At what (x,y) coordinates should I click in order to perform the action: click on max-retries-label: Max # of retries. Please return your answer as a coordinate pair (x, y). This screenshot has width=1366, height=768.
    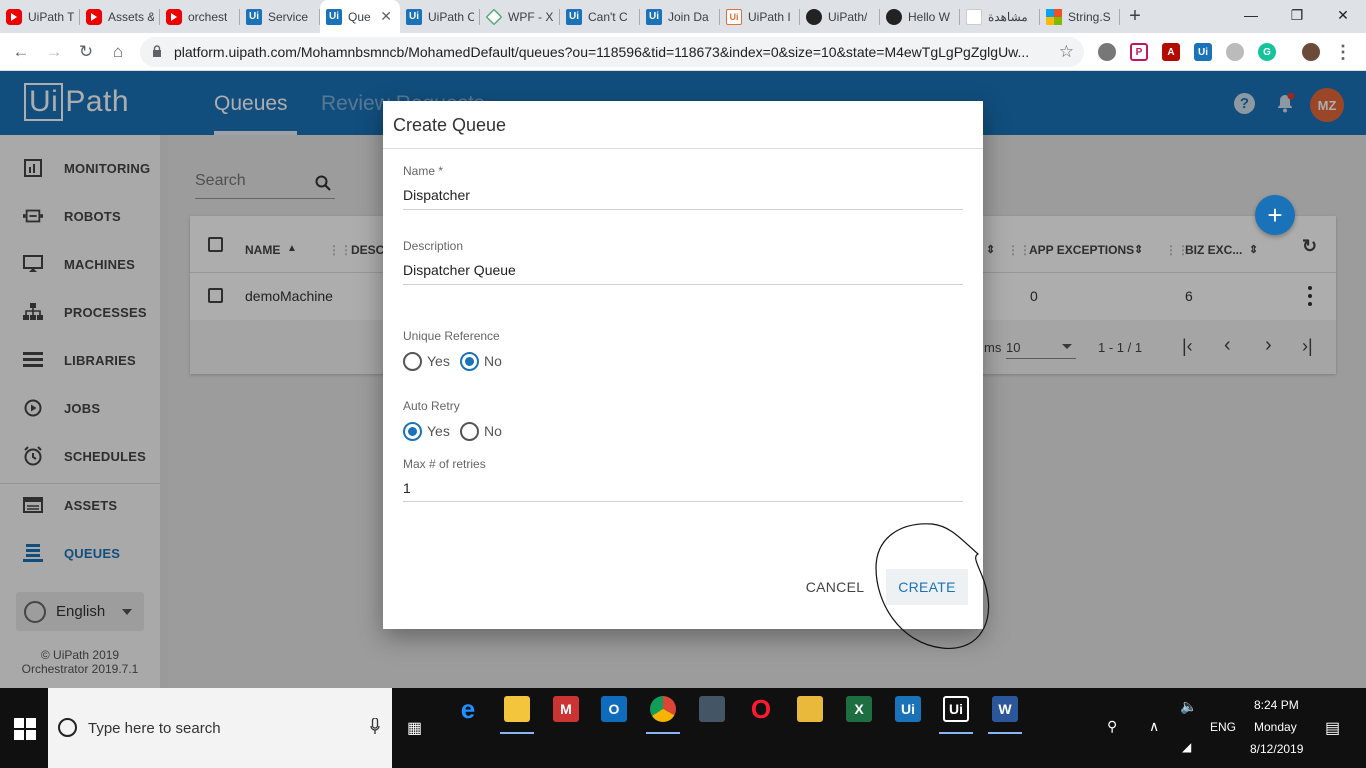
    Looking at the image, I should click on (444, 464).